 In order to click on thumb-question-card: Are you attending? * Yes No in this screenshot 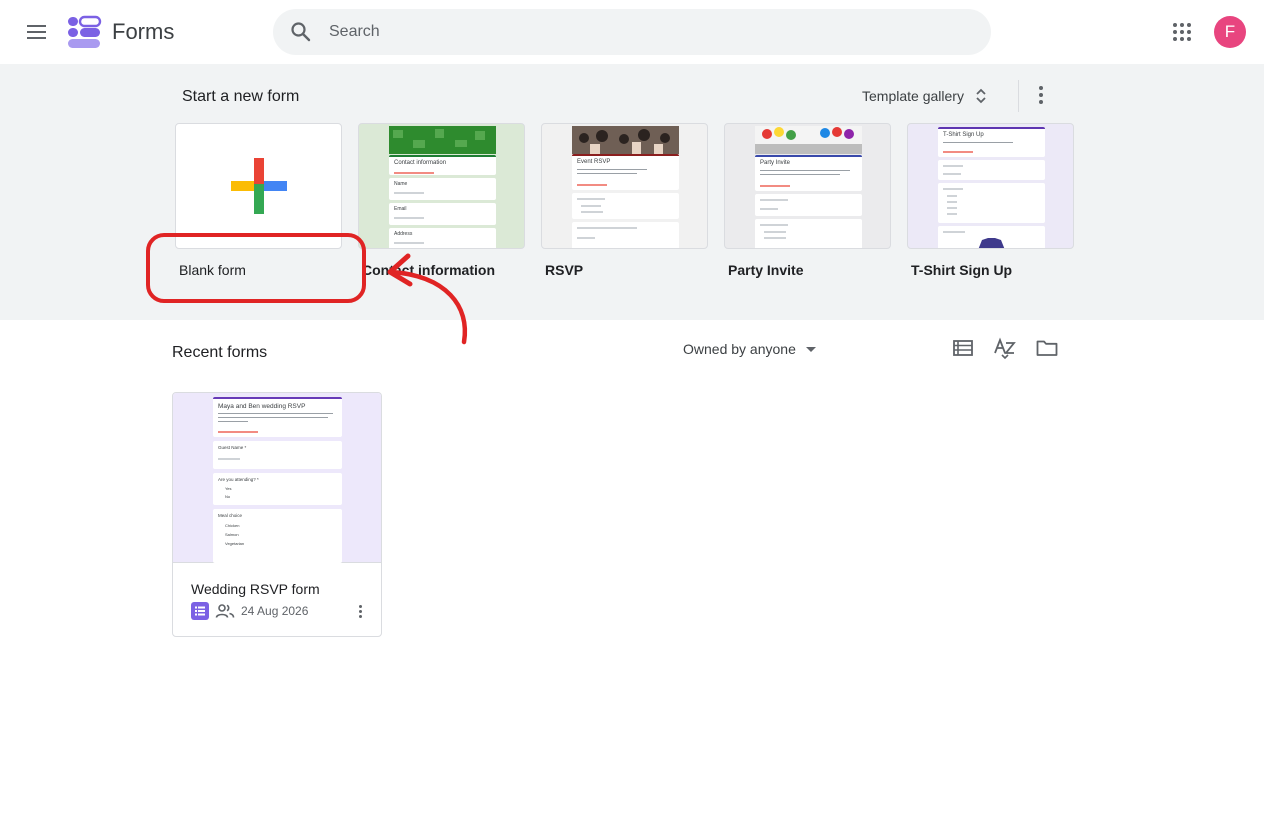, I will do `click(277, 489)`.